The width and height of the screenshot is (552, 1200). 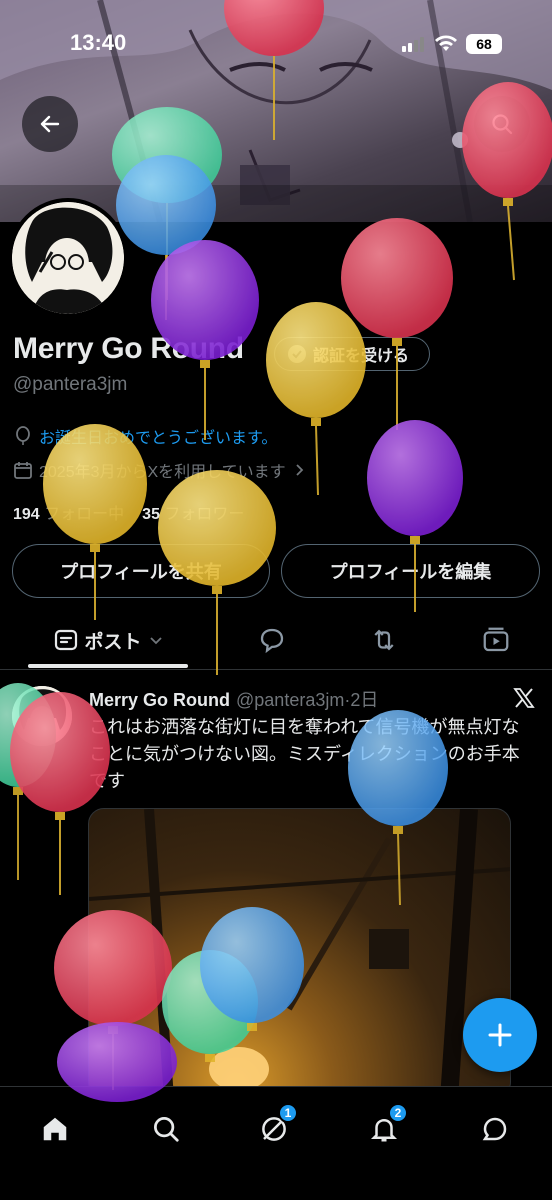 What do you see at coordinates (397, 324) in the screenshot?
I see `balloon` at bounding box center [397, 324].